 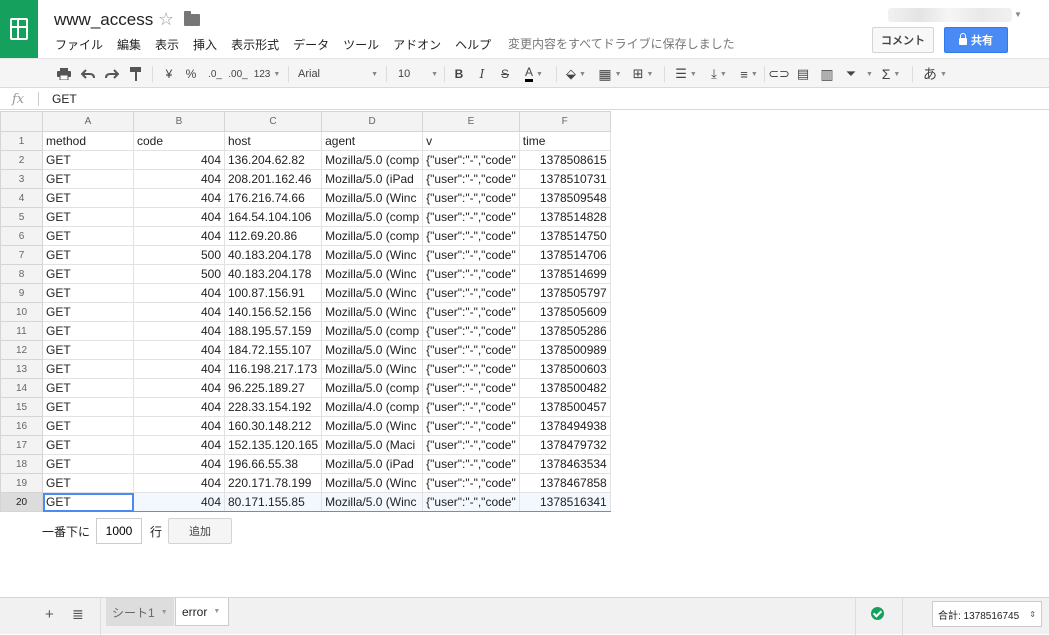 I want to click on insert-chart-icon: ▥, so click(x=827, y=74).